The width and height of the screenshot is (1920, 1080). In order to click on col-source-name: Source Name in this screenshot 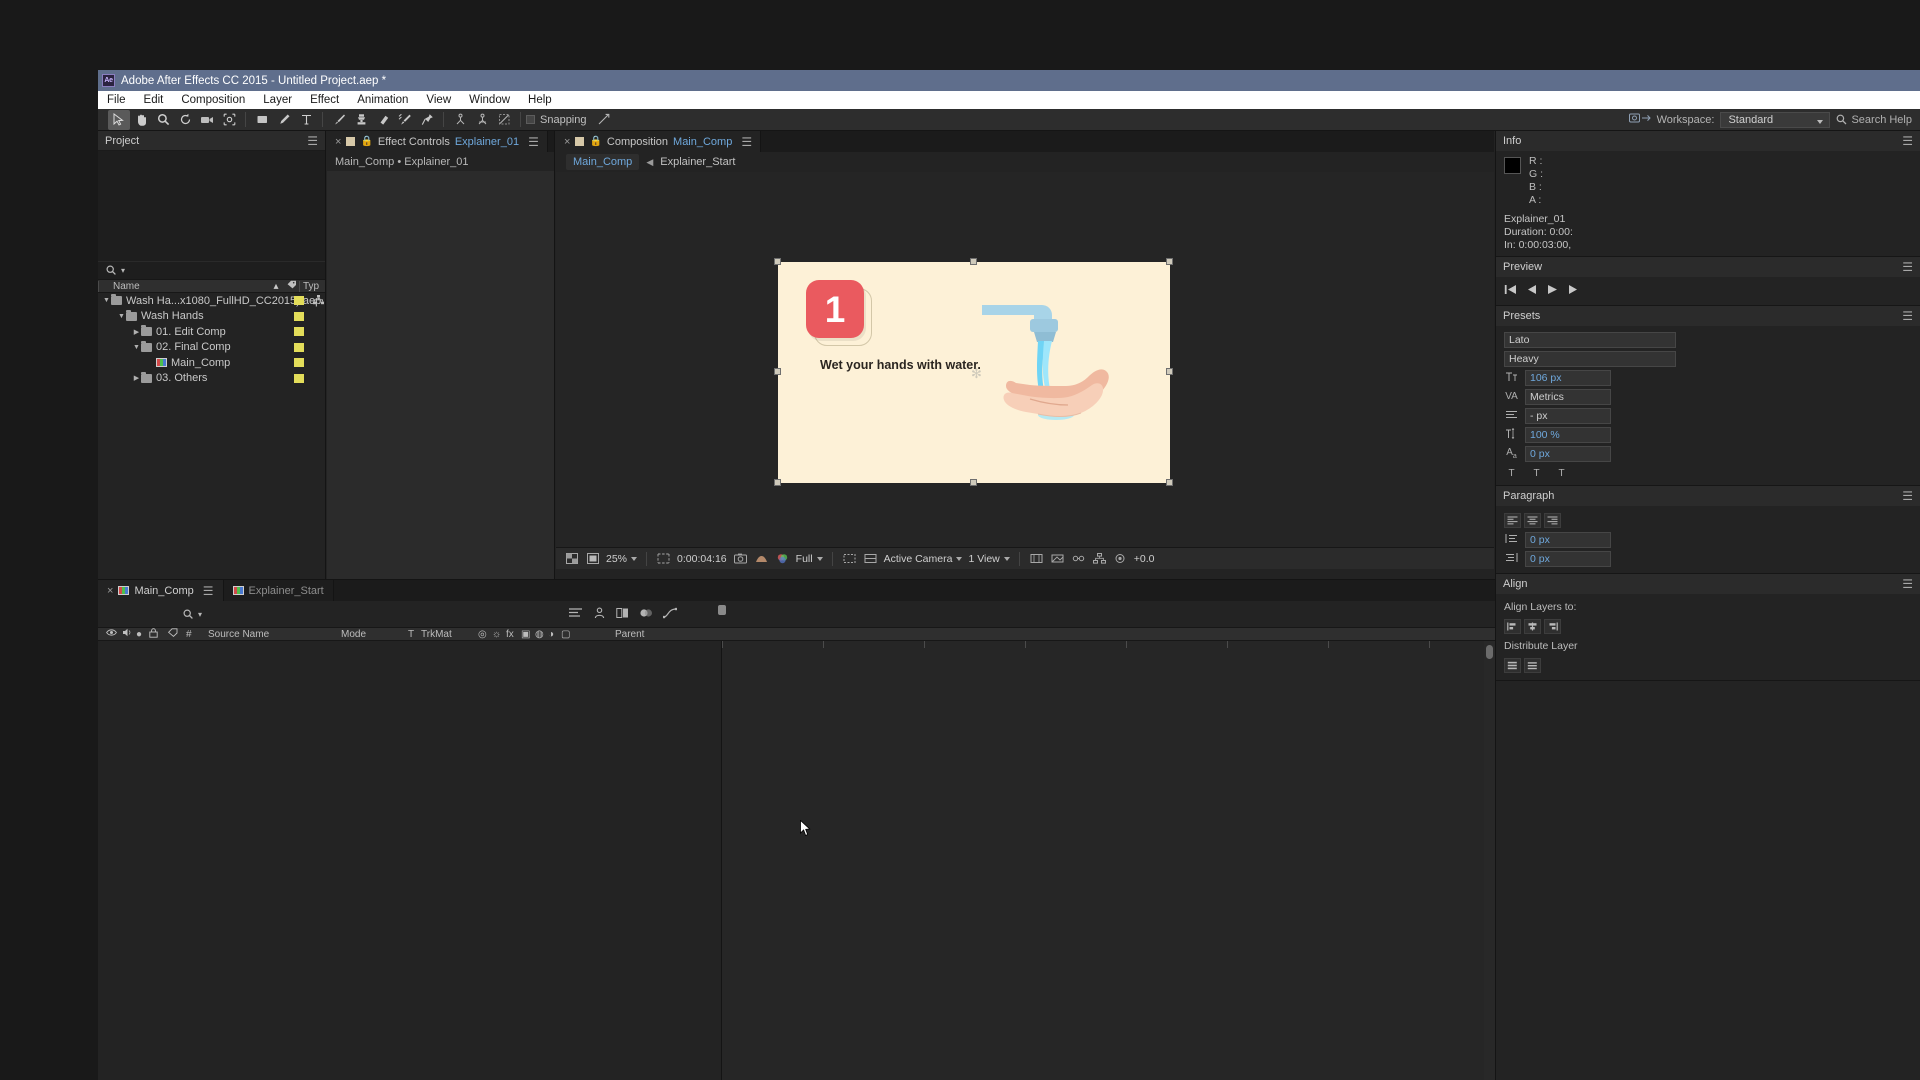, I will do `click(238, 634)`.